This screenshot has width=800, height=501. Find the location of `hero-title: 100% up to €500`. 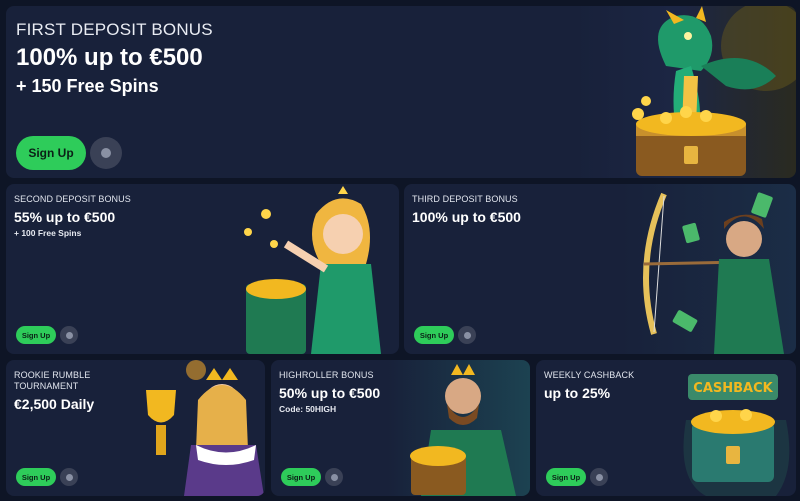

hero-title: 100% up to €500 is located at coordinates (109, 57).